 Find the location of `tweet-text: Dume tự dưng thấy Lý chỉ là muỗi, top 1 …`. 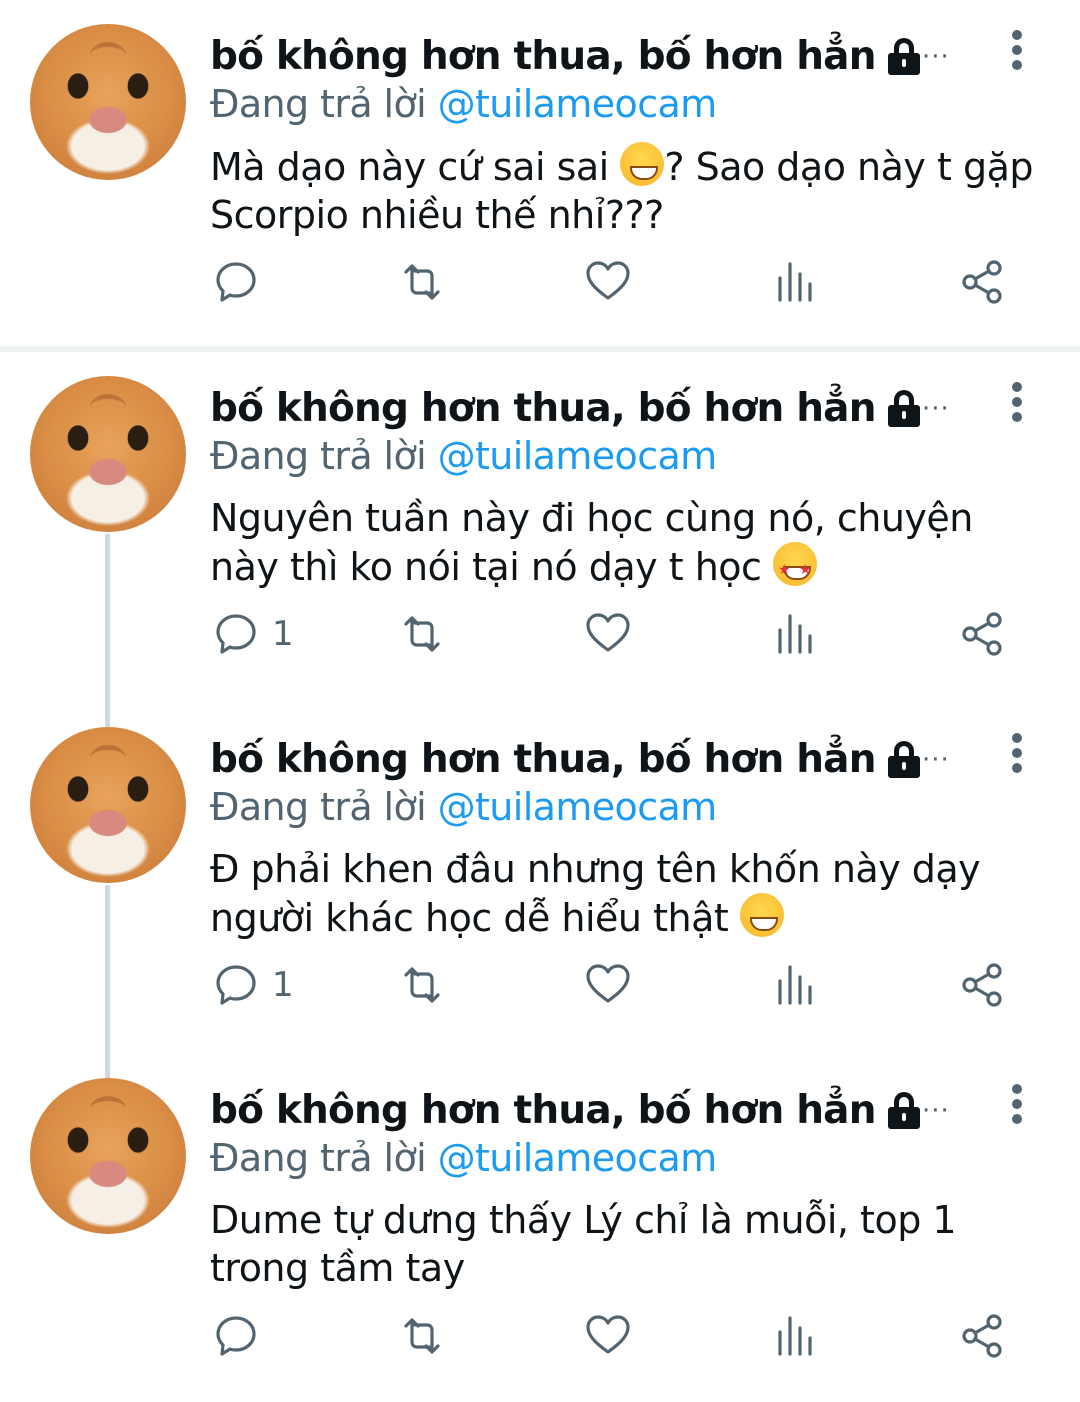

tweet-text: Dume tự dưng thấy Lý chỉ là muỗi, top 1 … is located at coordinates (583, 1244).